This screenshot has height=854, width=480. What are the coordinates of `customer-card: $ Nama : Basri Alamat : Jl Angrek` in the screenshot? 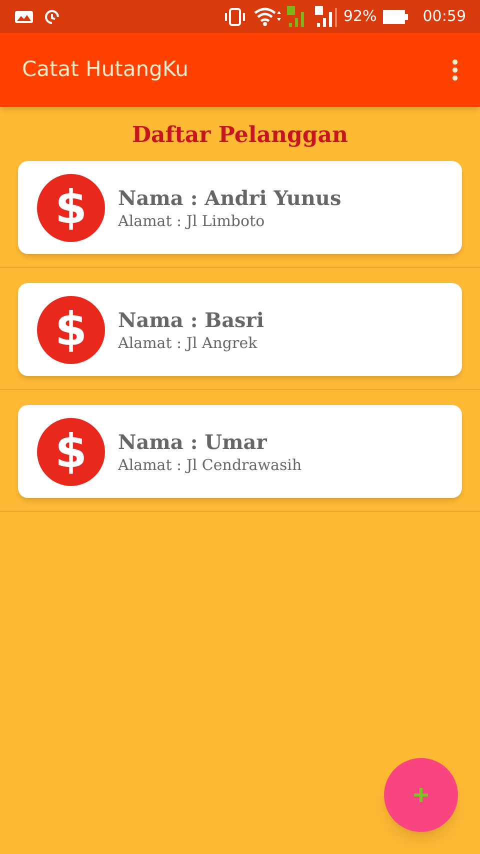 It's located at (240, 329).